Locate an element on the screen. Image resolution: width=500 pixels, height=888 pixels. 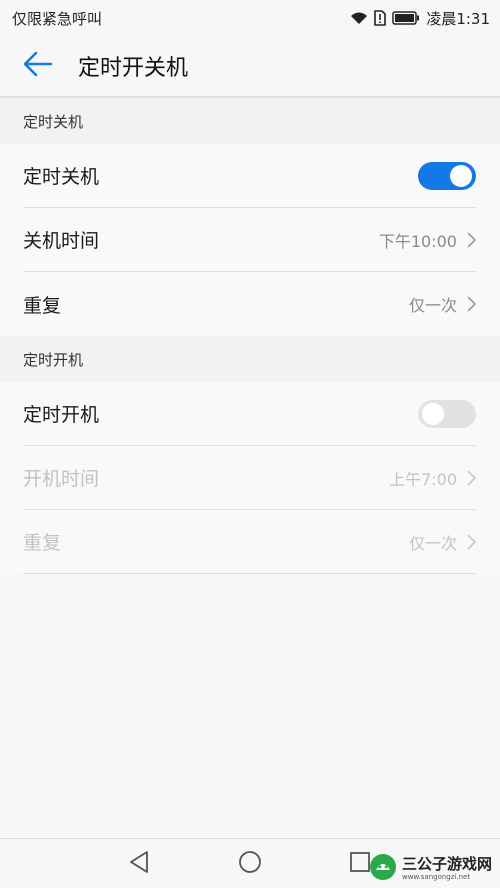
back-triangle-icon is located at coordinates (139, 864).